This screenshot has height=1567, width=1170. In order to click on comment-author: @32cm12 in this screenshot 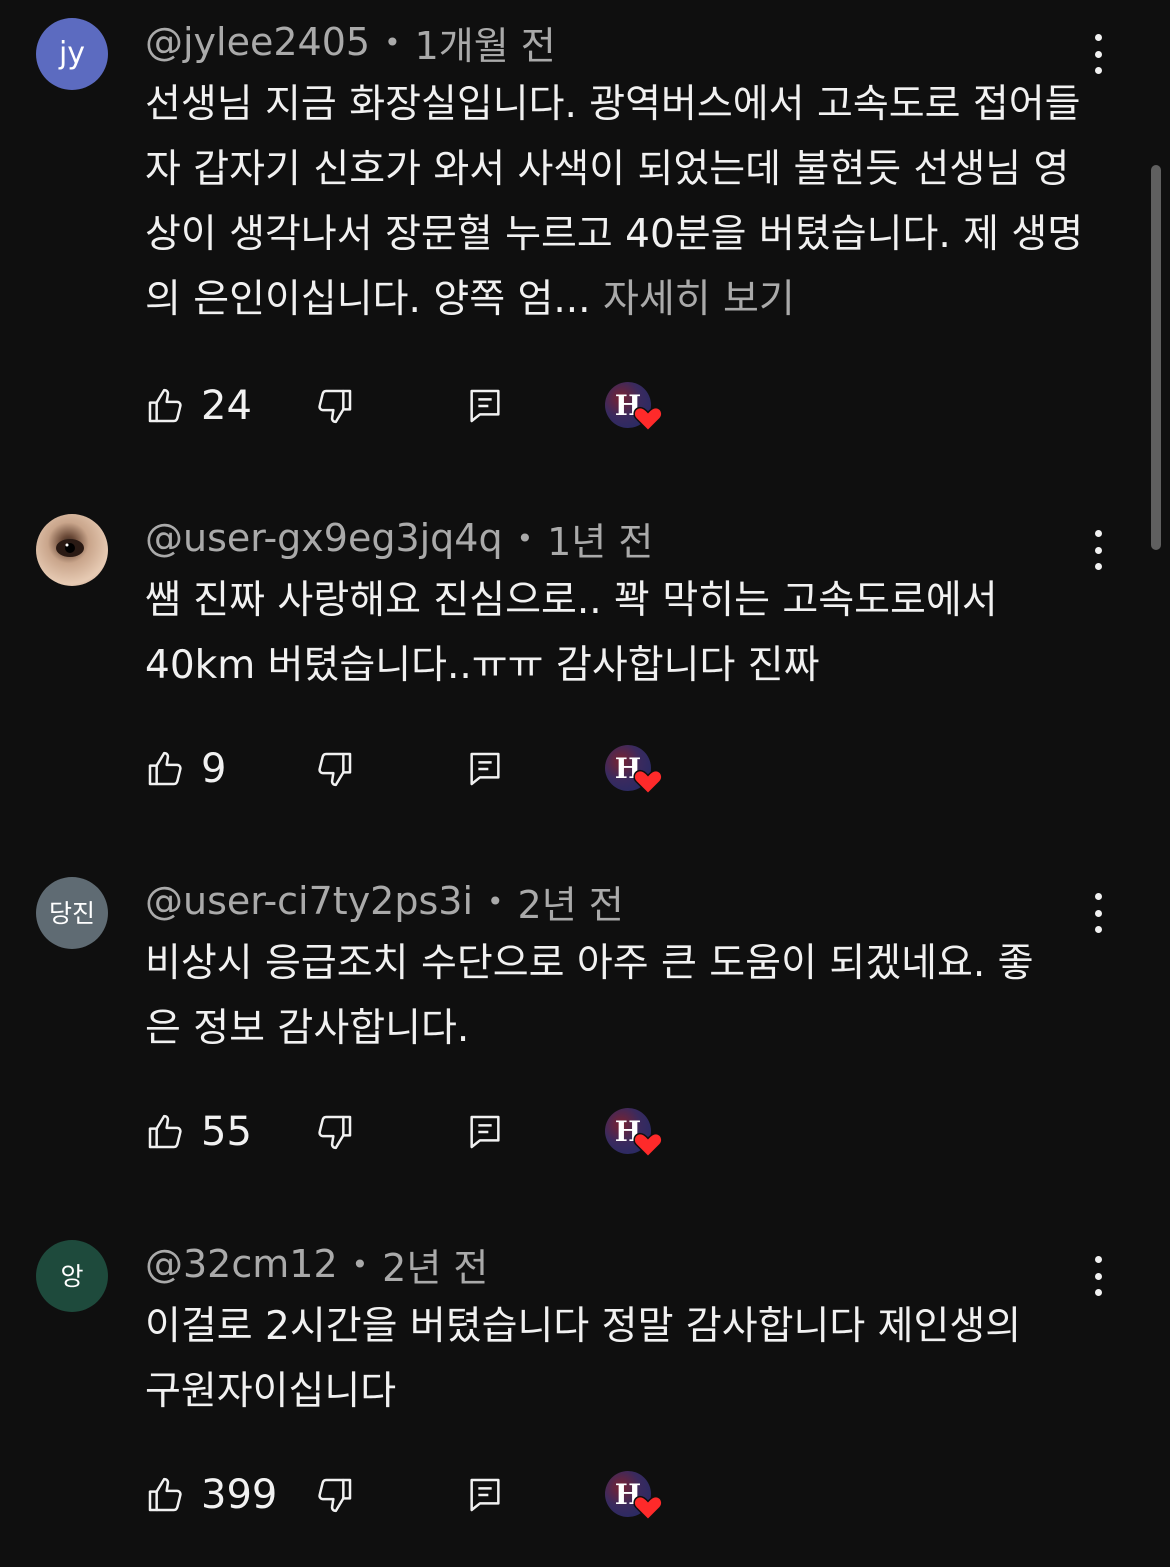, I will do `click(241, 1264)`.